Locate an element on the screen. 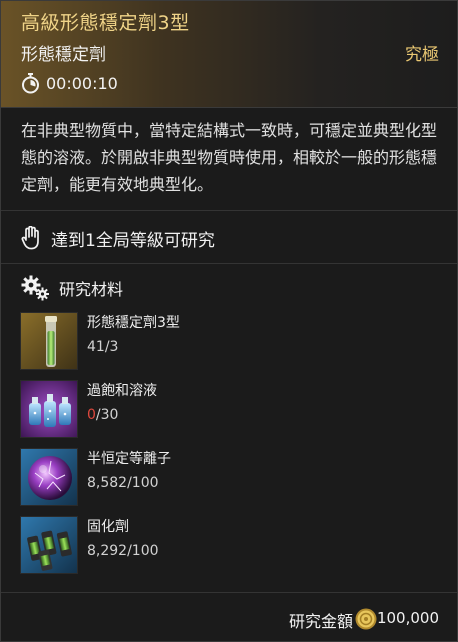 This screenshot has height=642, width=458. hand-icon is located at coordinates (30, 238).